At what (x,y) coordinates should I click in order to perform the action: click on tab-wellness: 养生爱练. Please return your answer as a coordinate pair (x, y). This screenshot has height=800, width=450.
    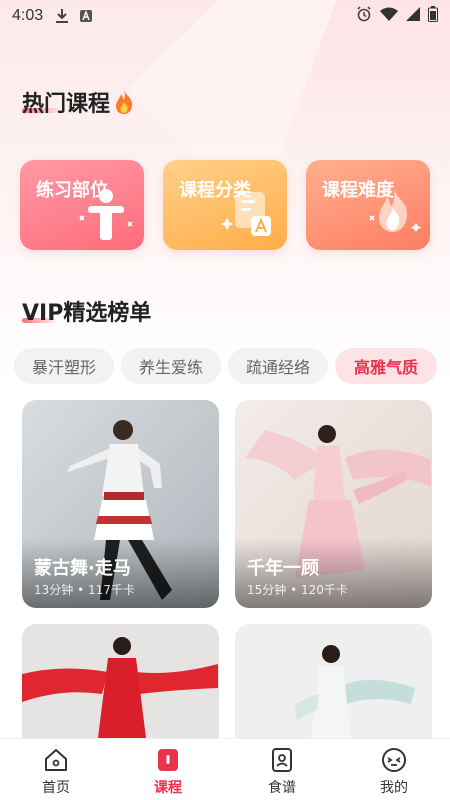
    Looking at the image, I should click on (171, 366).